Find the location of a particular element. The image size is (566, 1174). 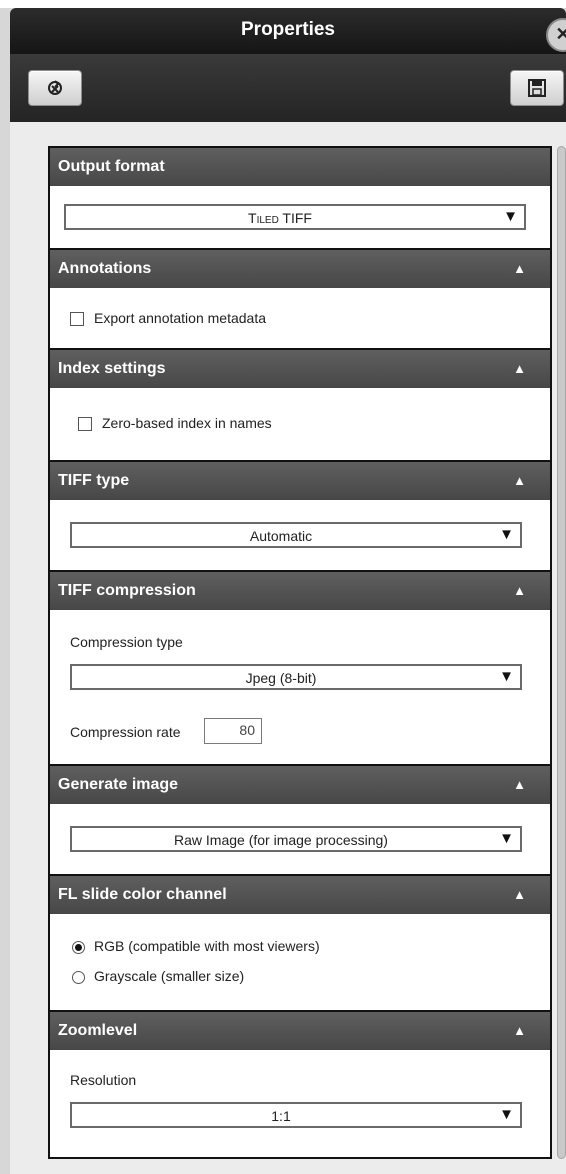

window-title: Properties is located at coordinates (288, 29).